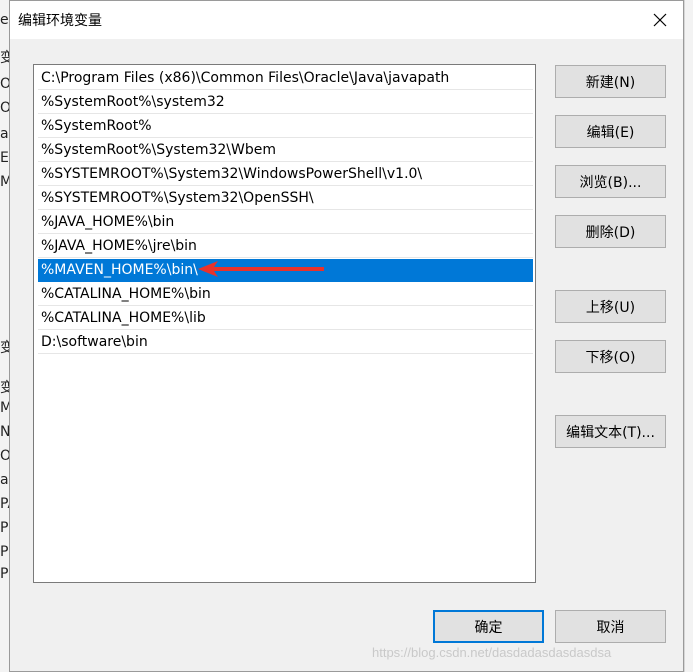 The image size is (693, 672). What do you see at coordinates (285, 150) in the screenshot?
I see `list-item: %SystemRoot%\System32\Wbem` at bounding box center [285, 150].